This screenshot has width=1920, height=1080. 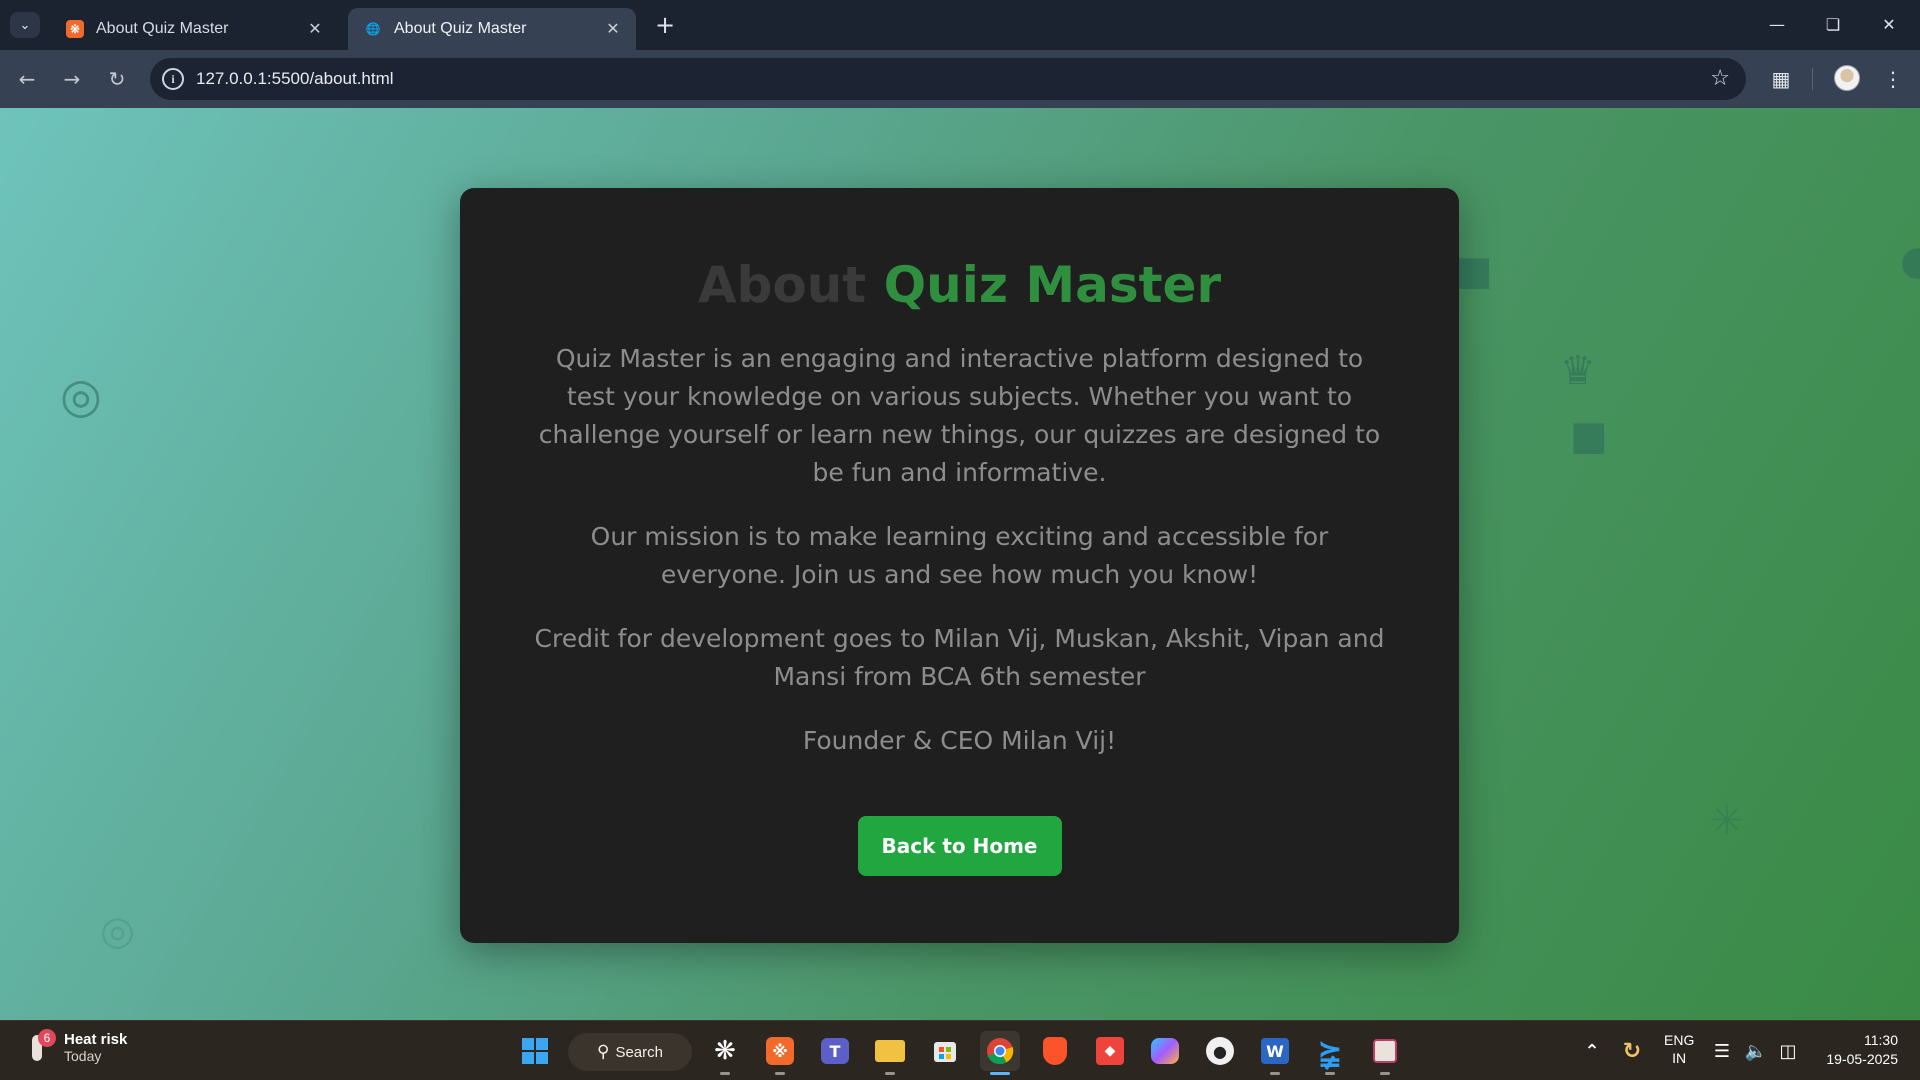 What do you see at coordinates (1165, 1051) in the screenshot?
I see `copilot-icon` at bounding box center [1165, 1051].